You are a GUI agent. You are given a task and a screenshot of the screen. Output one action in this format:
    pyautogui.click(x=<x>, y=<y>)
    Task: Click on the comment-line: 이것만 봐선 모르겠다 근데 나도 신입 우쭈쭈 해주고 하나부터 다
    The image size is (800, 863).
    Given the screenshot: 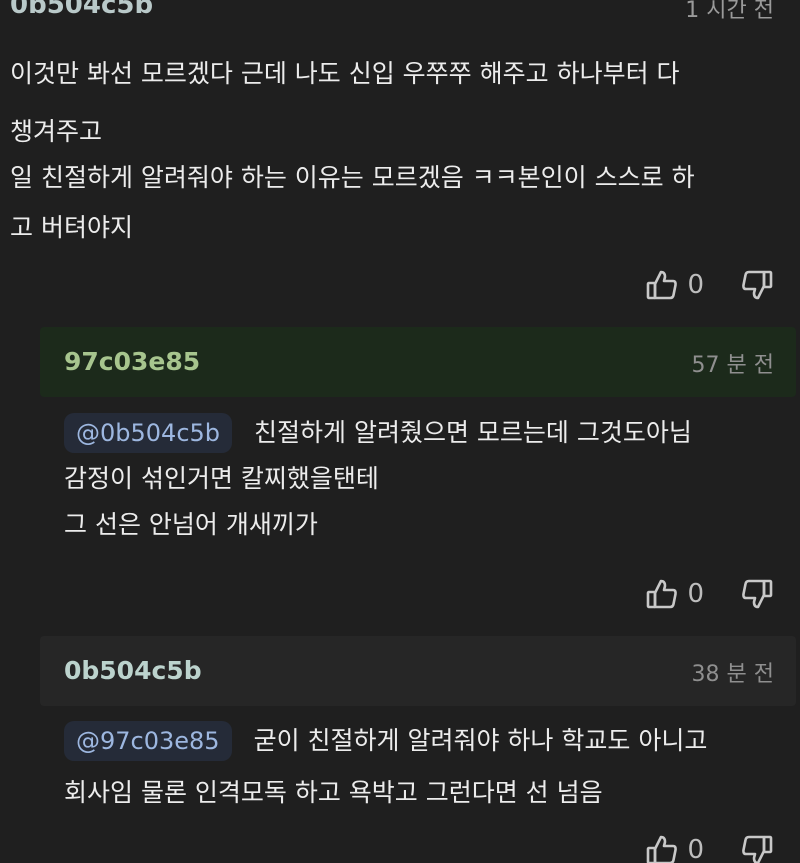 What is the action you would take?
    pyautogui.click(x=345, y=73)
    